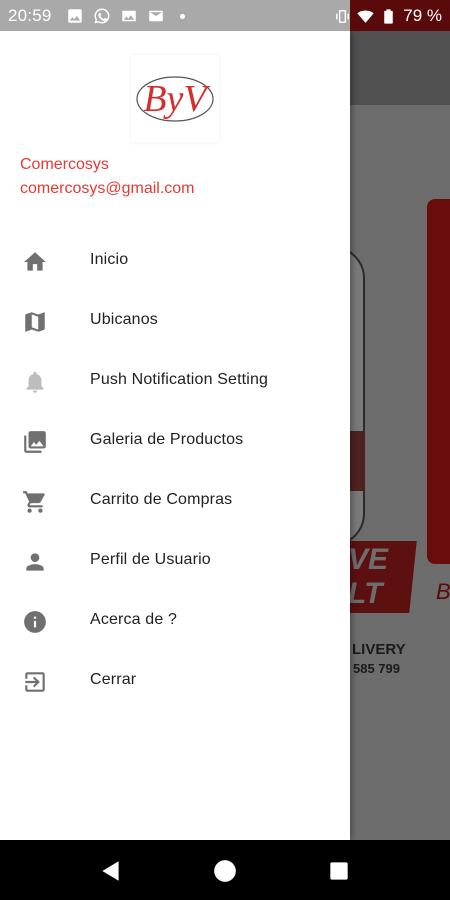  I want to click on menu-item-label: Carrito de Compras, so click(161, 499).